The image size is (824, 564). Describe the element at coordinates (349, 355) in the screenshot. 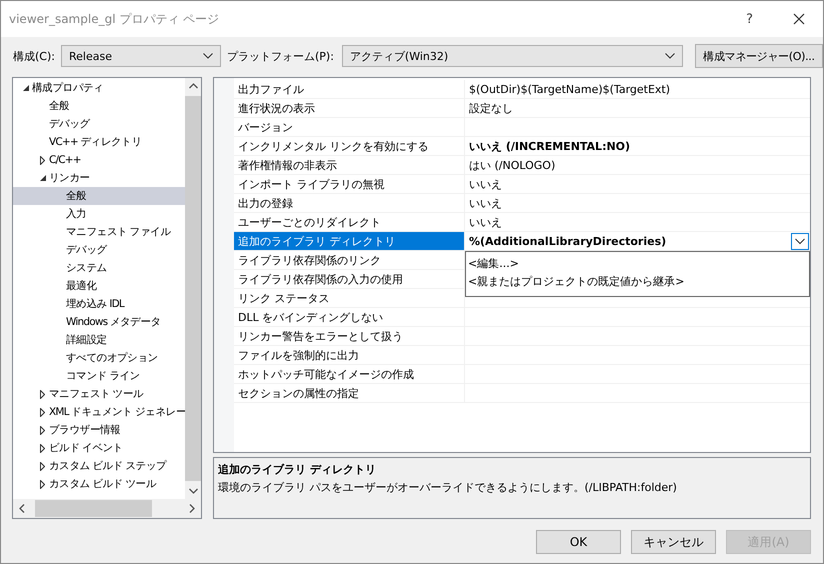

I see `property-name: ファイルを強制的に出力` at that location.